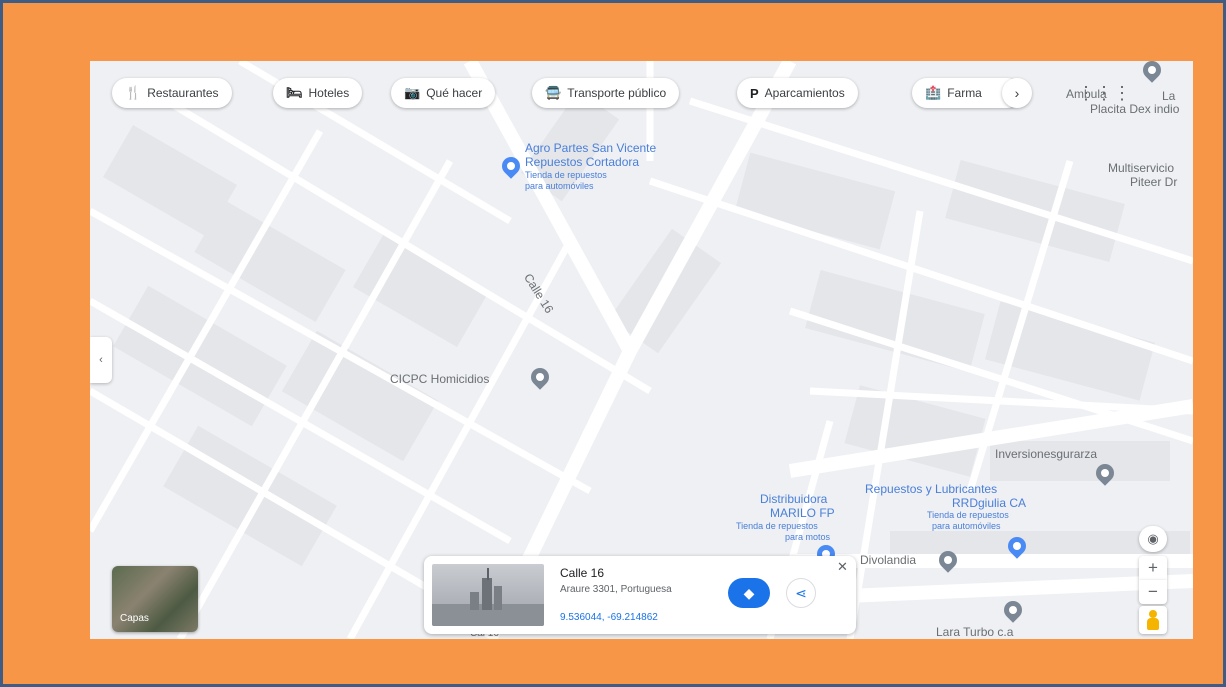 Image resolution: width=1226 pixels, height=687 pixels. I want to click on zoom-out-button: −, so click(1153, 592).